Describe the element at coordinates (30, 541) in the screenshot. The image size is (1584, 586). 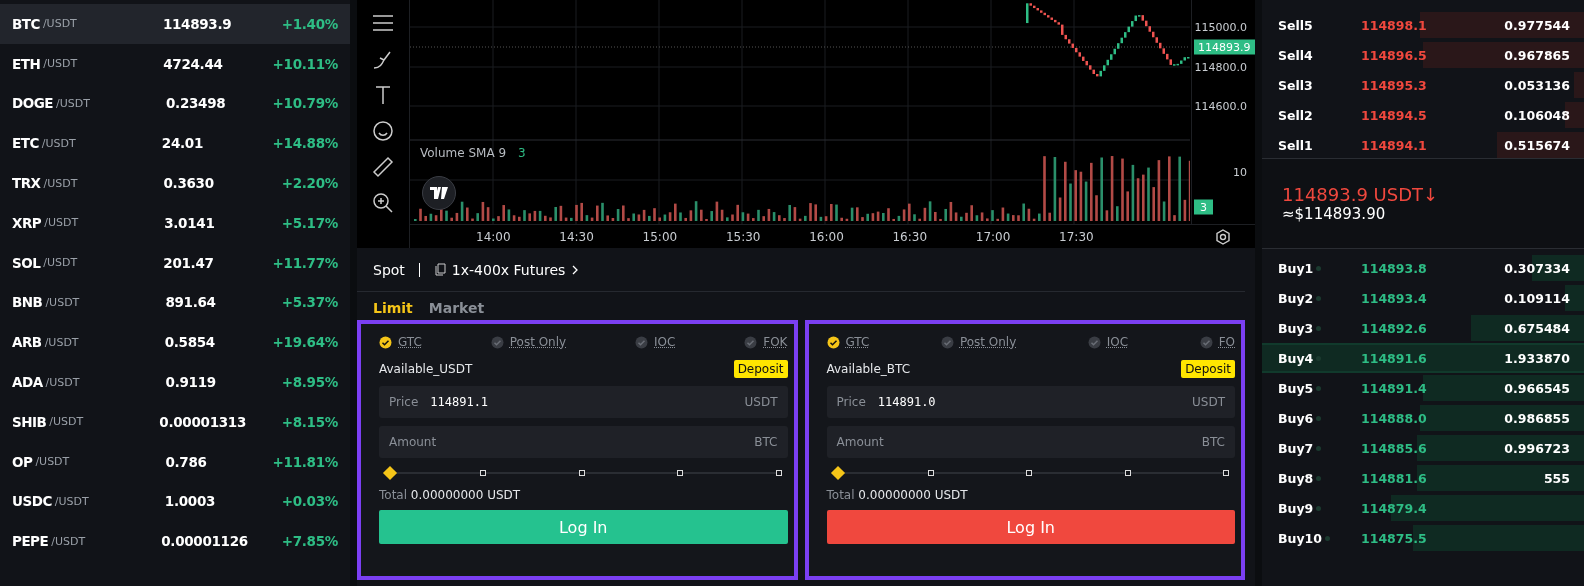
I see `market-symbol: PEPE` at that location.